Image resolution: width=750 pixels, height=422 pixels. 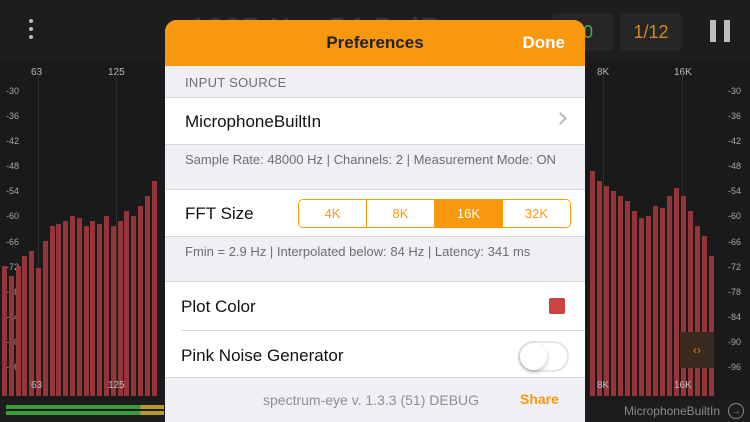 I want to click on chevron-right-icon, so click(x=560, y=118).